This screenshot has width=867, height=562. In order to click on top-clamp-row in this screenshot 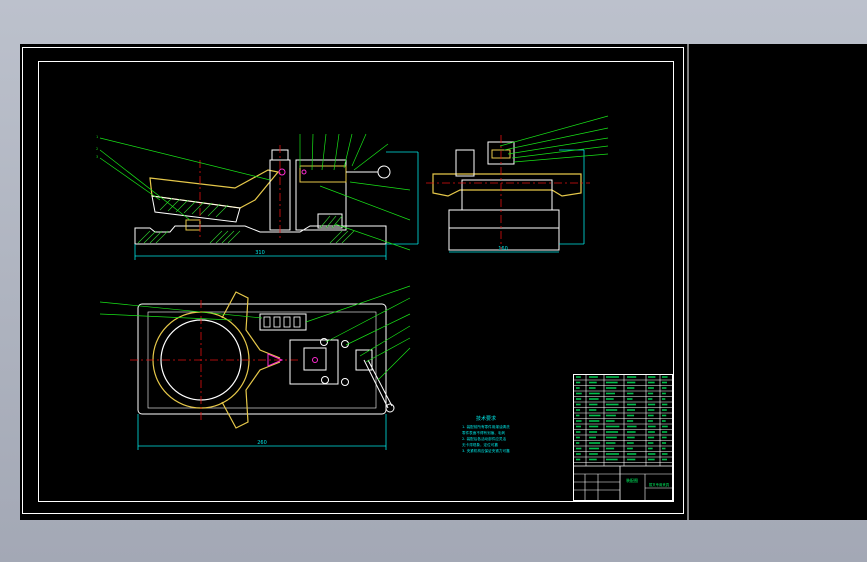, I will do `click(283, 322)`.